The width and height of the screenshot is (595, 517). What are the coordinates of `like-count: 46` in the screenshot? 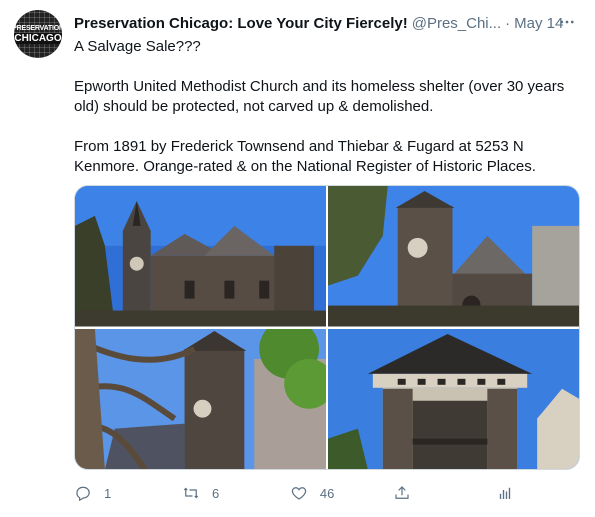 It's located at (327, 493).